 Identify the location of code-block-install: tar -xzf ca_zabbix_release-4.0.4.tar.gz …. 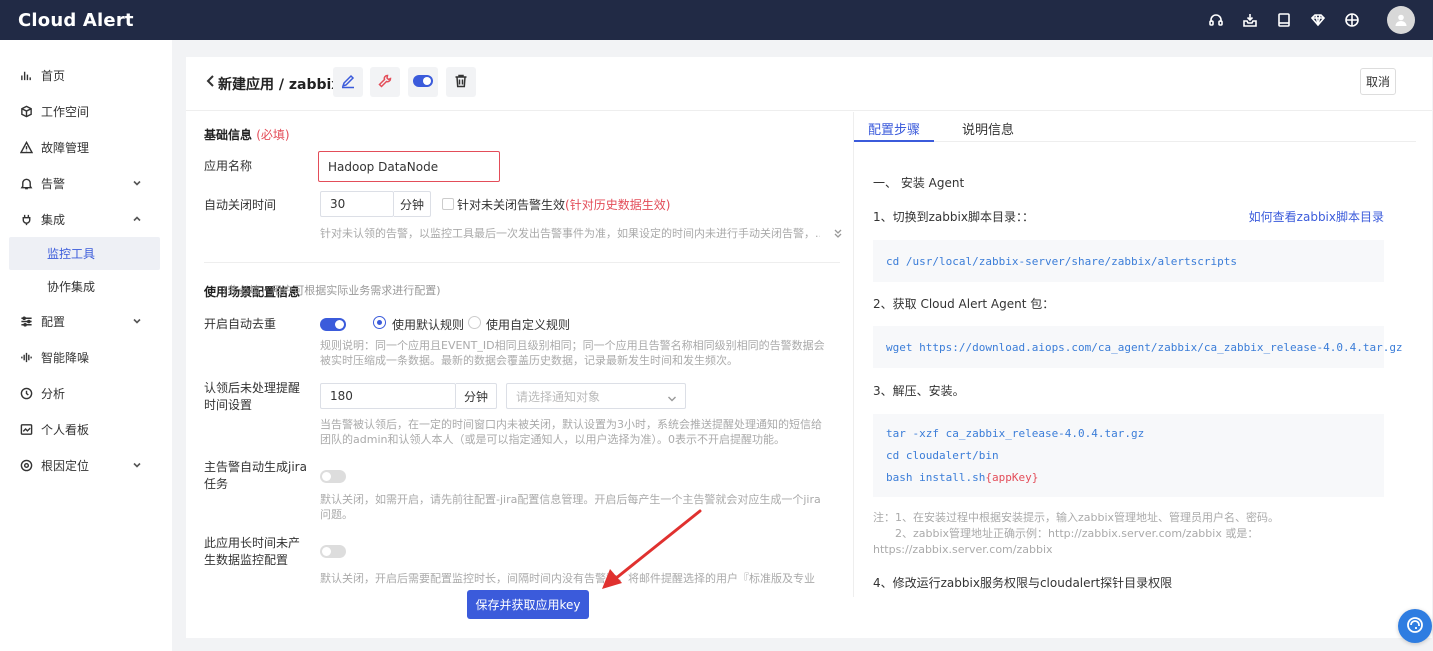
(1128, 455).